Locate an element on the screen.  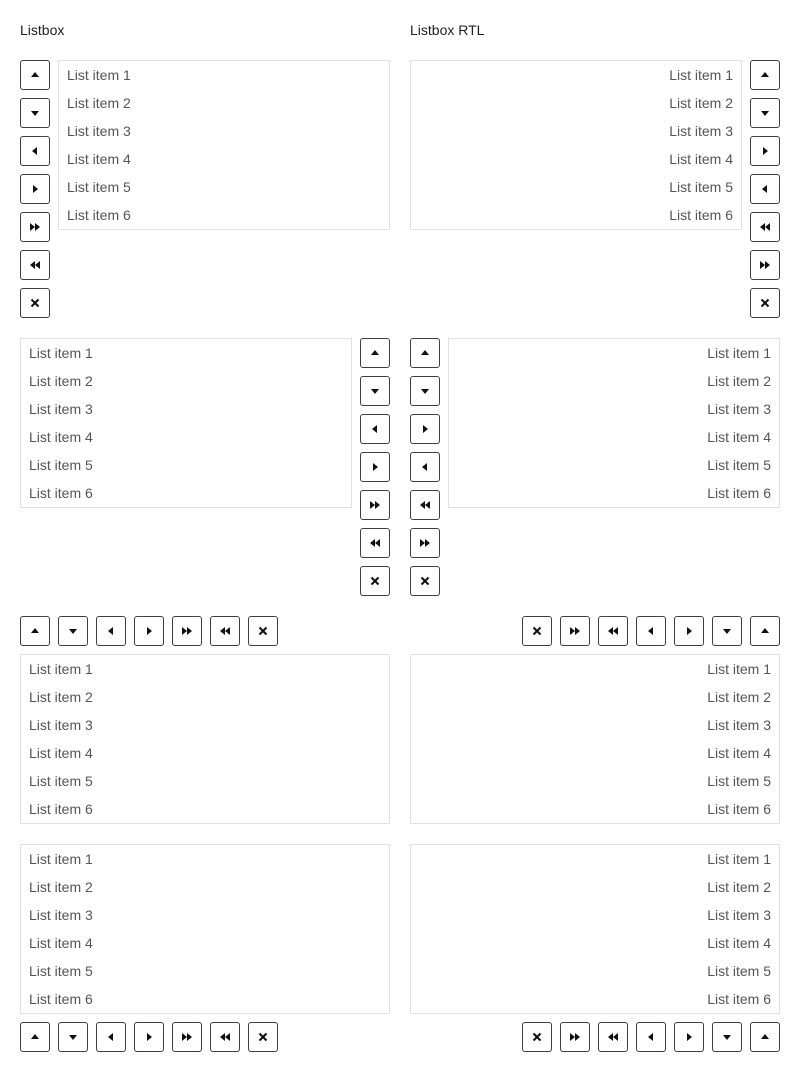
s1-ltr-move-up-button is located at coordinates (35, 75).